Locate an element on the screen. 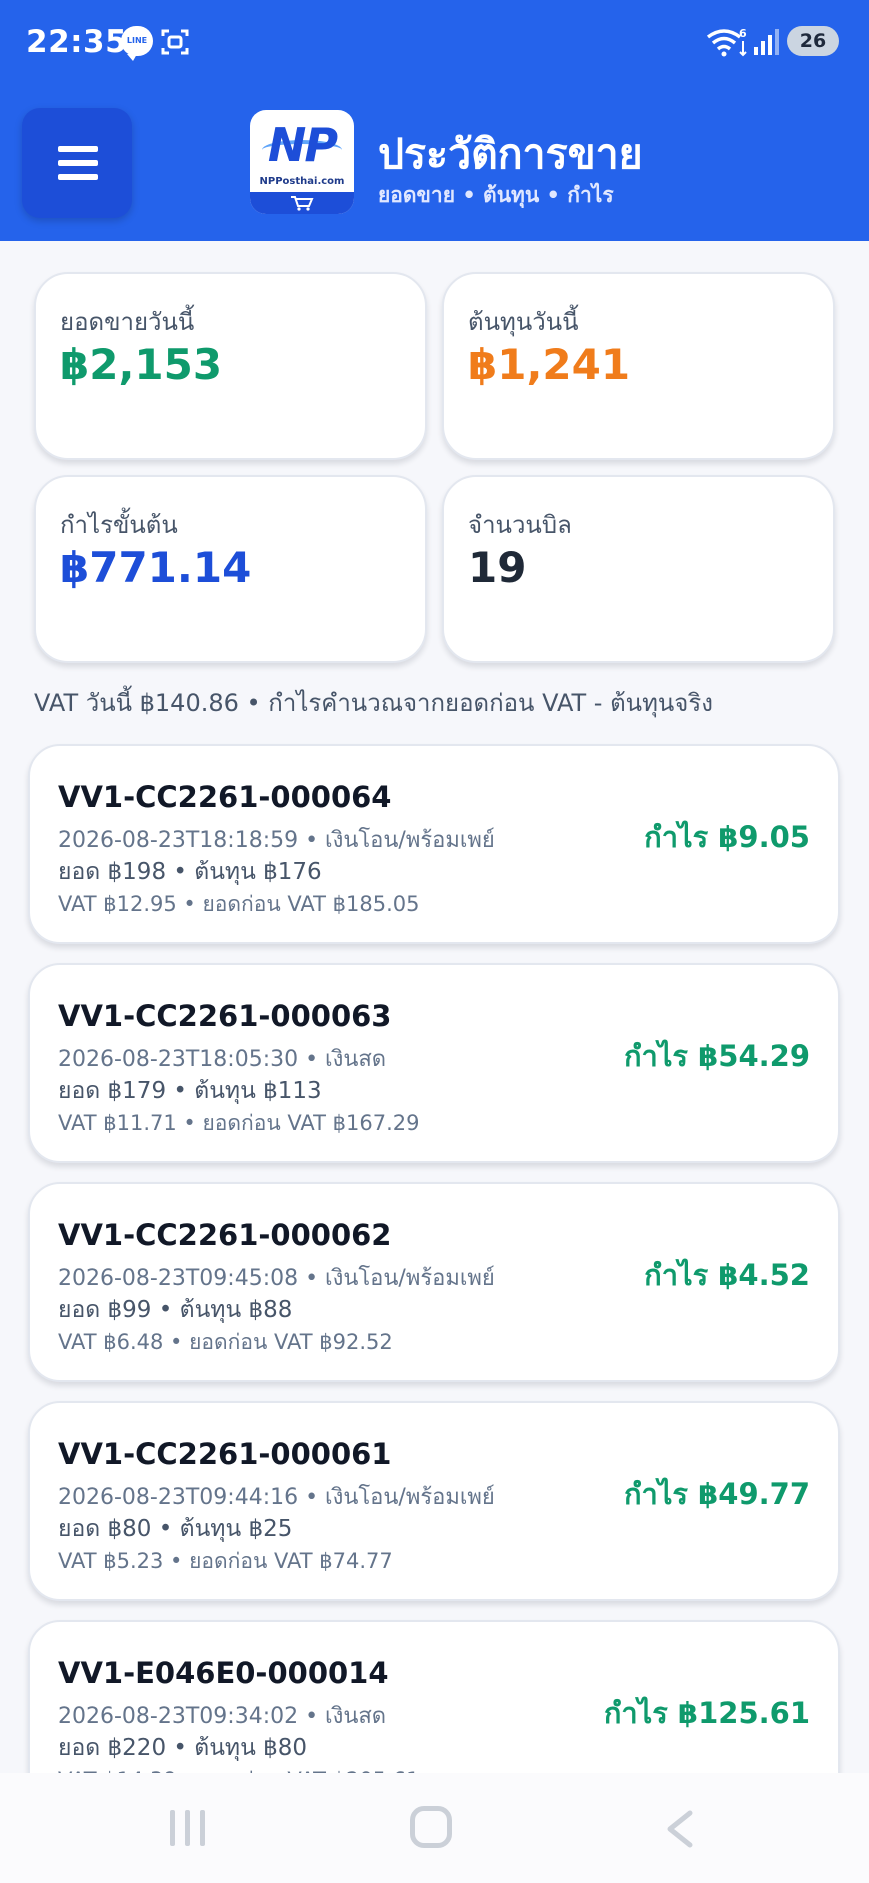 Image resolution: width=869 pixels, height=1883 pixels. stat-card-gross-profit: กำไรขั้นต้น ฿771.14 is located at coordinates (230, 569).